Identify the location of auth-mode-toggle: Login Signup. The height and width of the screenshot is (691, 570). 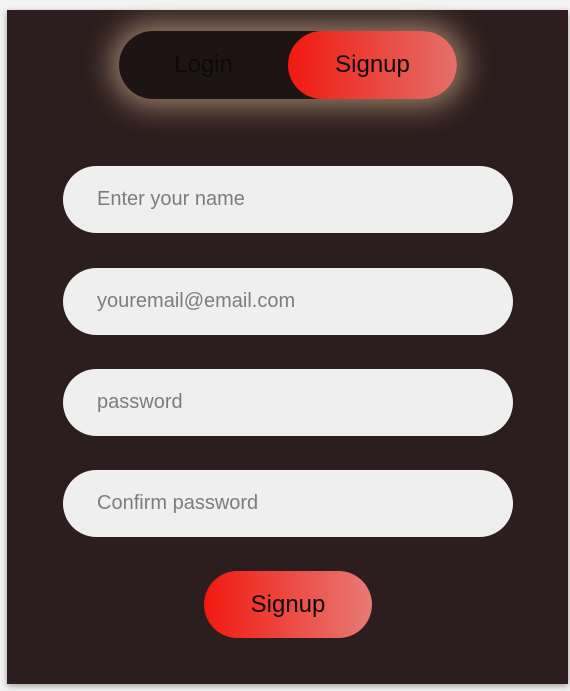
(288, 65).